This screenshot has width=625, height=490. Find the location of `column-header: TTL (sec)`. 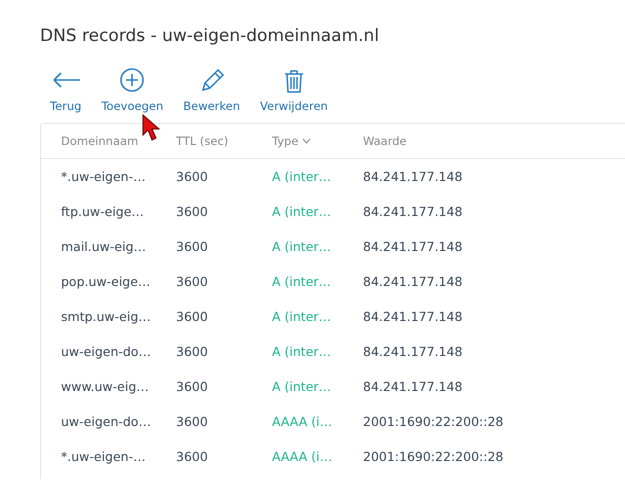

column-header: TTL (sec) is located at coordinates (202, 141).